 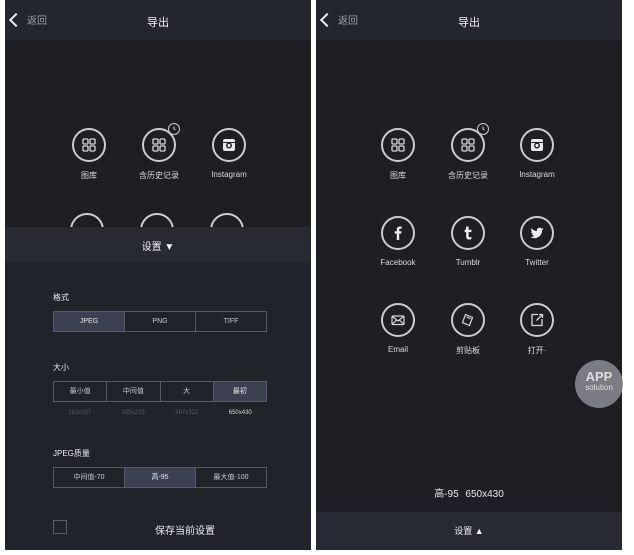 What do you see at coordinates (89, 477) in the screenshot?
I see `quality-option-medium: 中间值-70` at bounding box center [89, 477].